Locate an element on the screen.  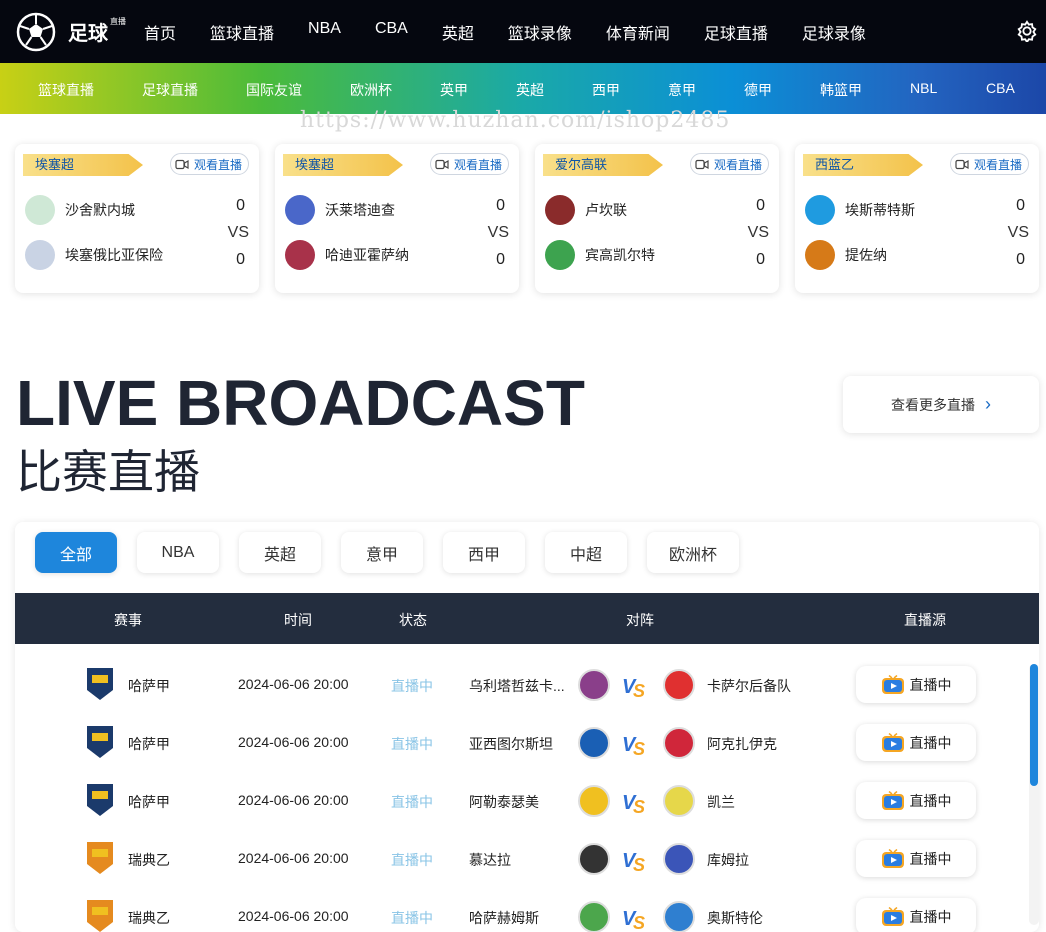
match-card: 埃塞超 观看直播 沃莱塔迪查 0 VS 哈迪亚霍萨纳 0 is located at coordinates (397, 218).